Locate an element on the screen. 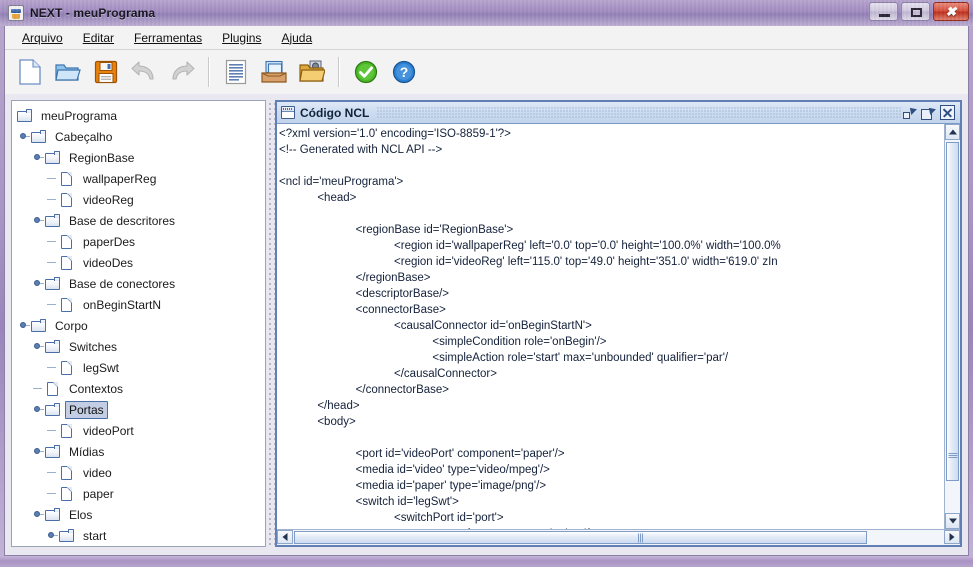 The width and height of the screenshot is (973, 567). undo-button is located at coordinates (144, 72).